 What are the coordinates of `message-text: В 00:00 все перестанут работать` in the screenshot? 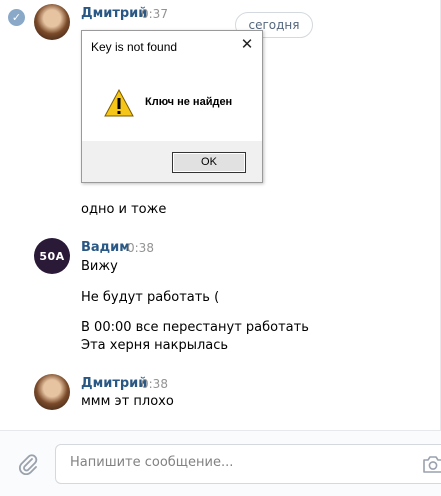 It's located at (195, 327).